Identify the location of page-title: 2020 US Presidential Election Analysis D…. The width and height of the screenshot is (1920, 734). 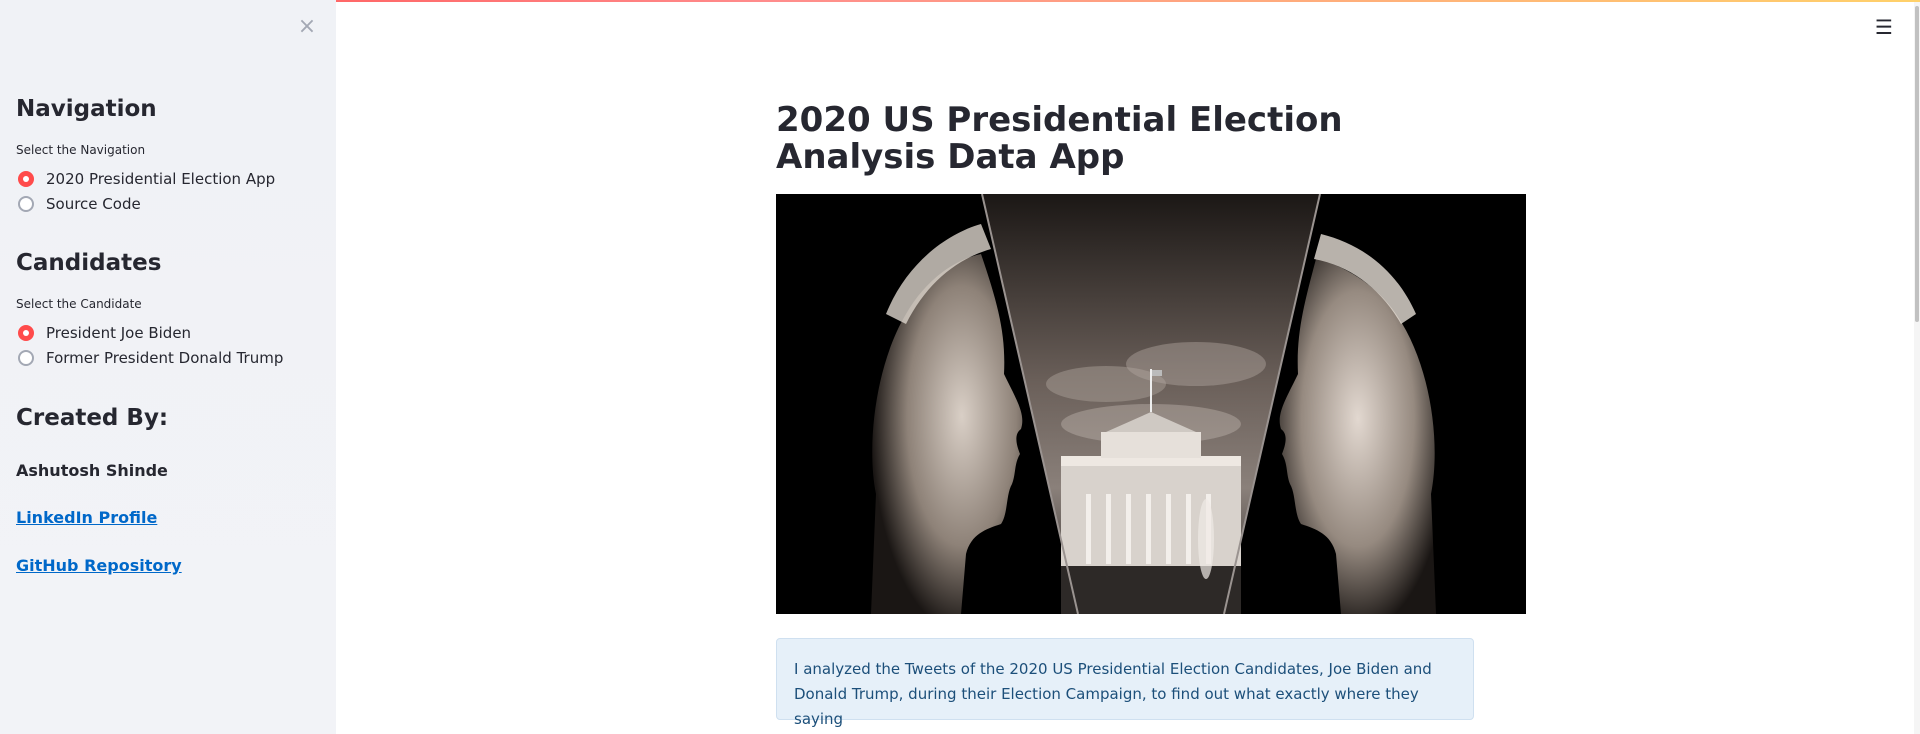
(1059, 138).